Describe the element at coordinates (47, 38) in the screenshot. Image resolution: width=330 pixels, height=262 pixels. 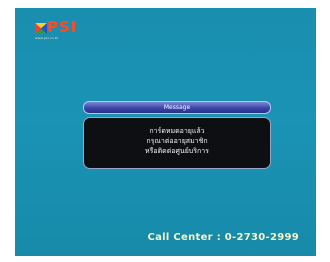
I see `logo-url: www.psi.co.th` at that location.